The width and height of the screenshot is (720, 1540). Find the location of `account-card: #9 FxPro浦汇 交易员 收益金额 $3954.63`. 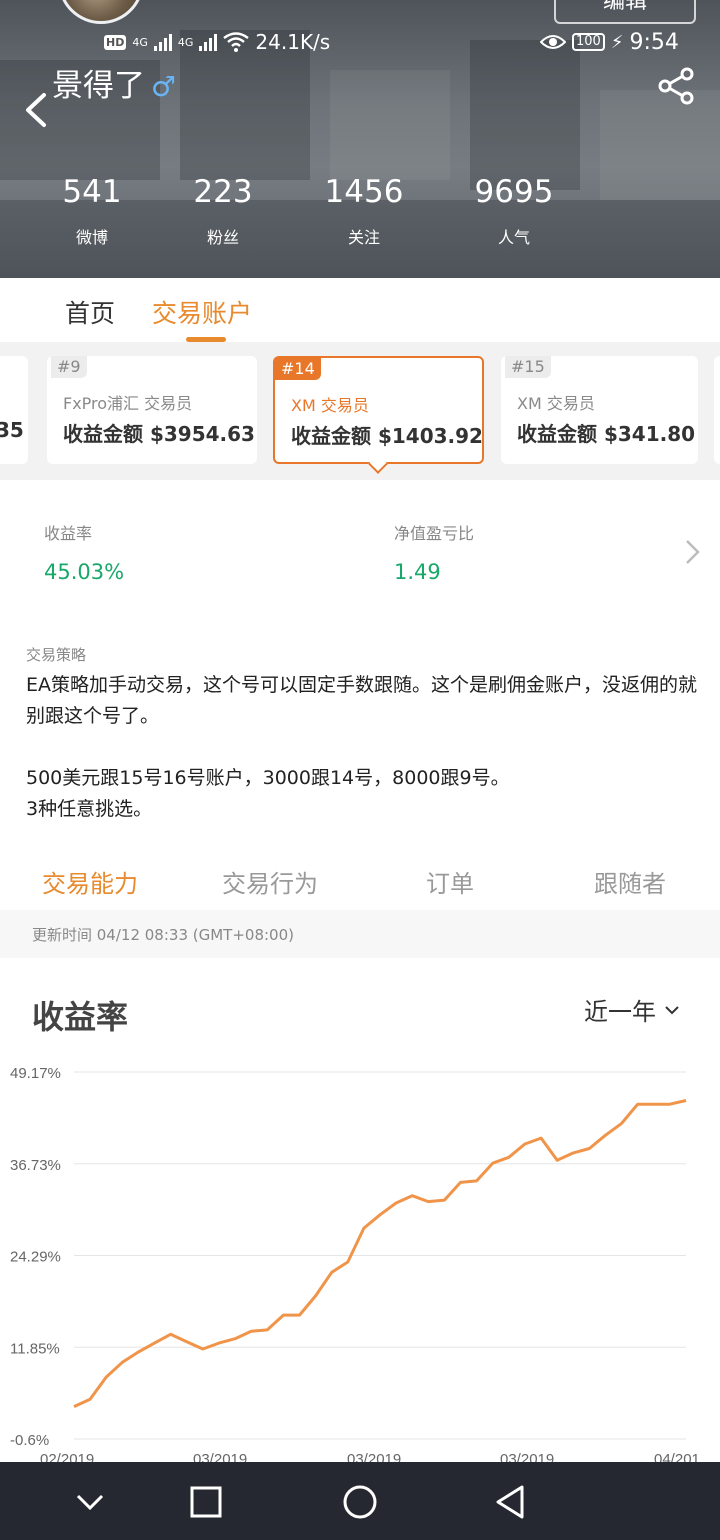

account-card: #9 FxPro浦汇 交易员 收益金额 $3954.63 is located at coordinates (152, 410).